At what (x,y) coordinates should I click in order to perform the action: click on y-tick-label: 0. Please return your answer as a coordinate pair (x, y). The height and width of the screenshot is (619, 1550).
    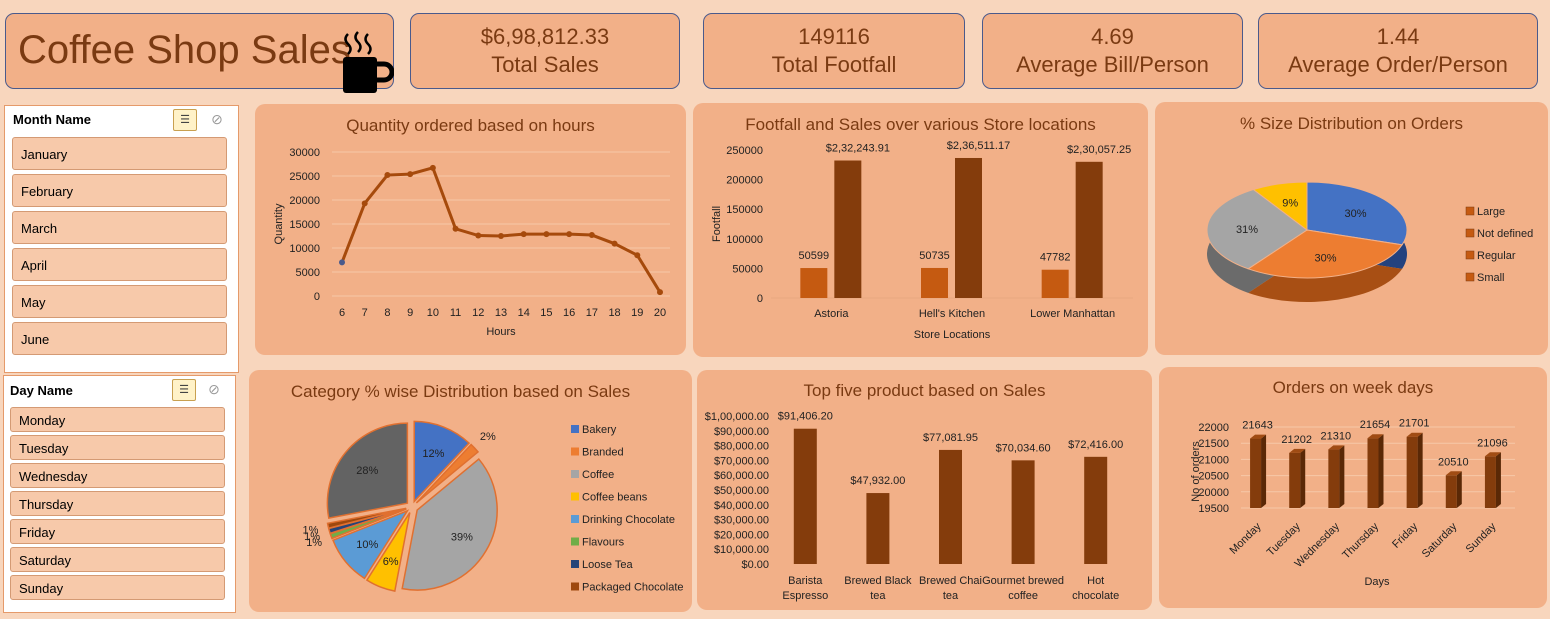
    Looking at the image, I should click on (317, 297).